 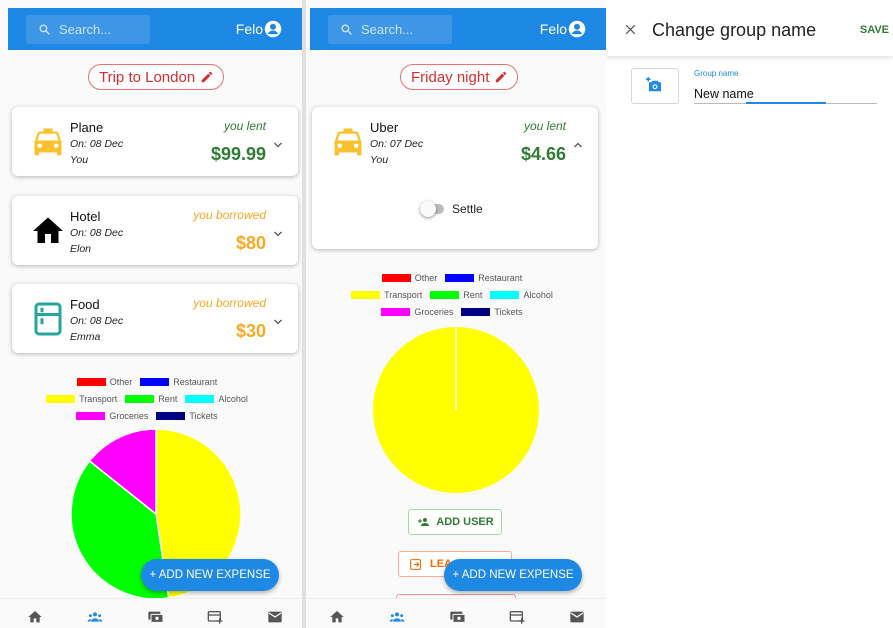 What do you see at coordinates (48, 319) in the screenshot?
I see `fridge-icon` at bounding box center [48, 319].